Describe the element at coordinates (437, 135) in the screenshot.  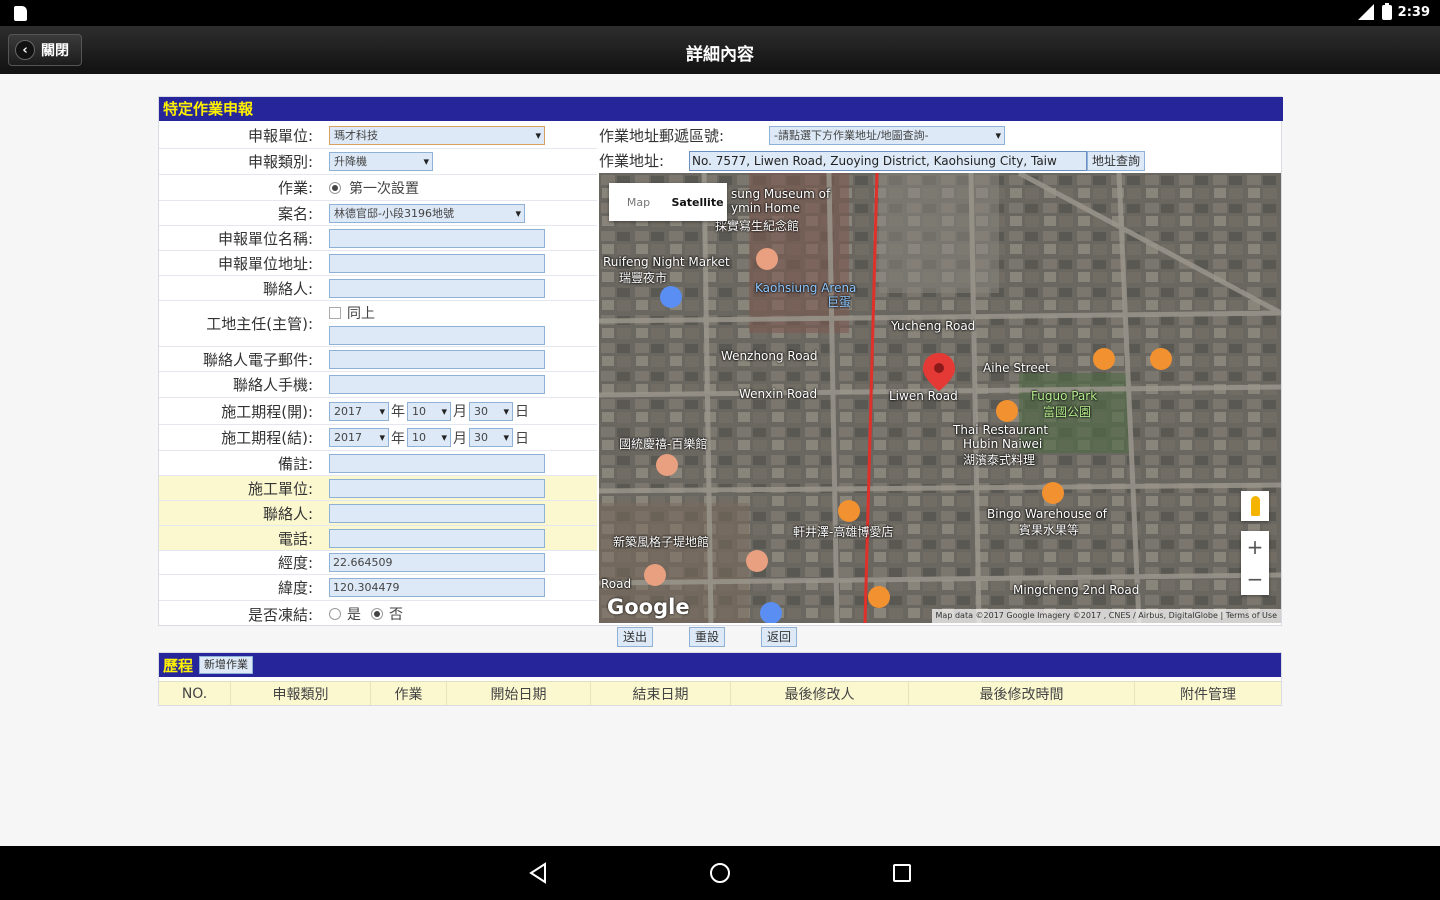
I see `unit-select: 瑪才科技` at that location.